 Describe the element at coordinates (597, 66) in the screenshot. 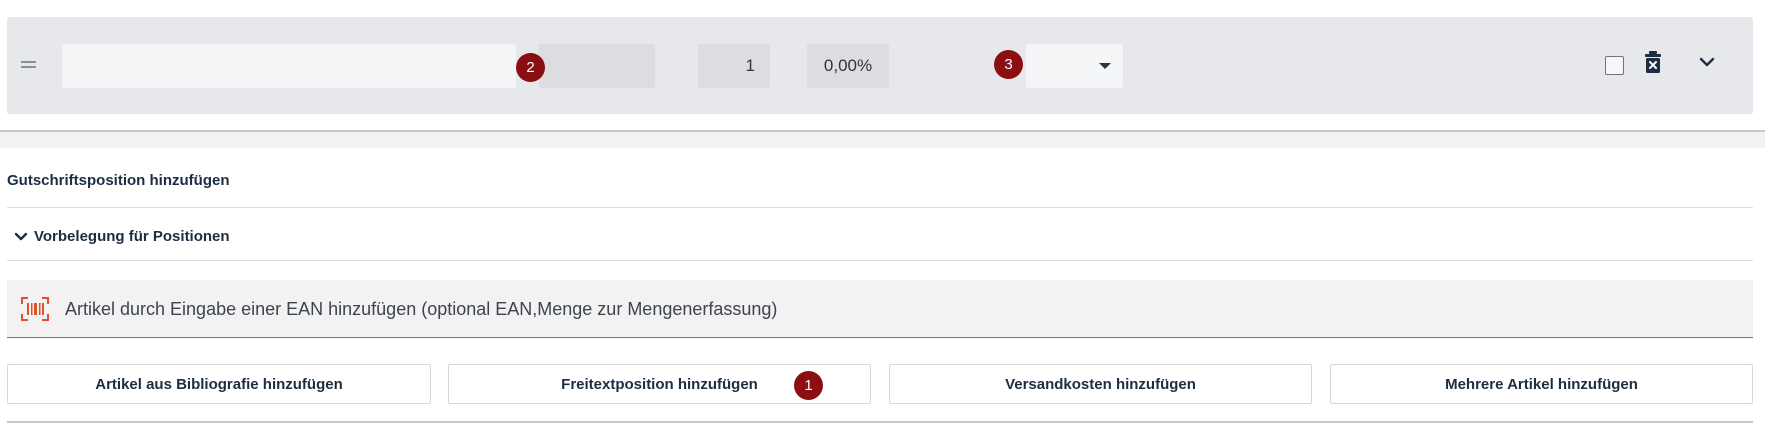

I see `disabled-field` at that location.